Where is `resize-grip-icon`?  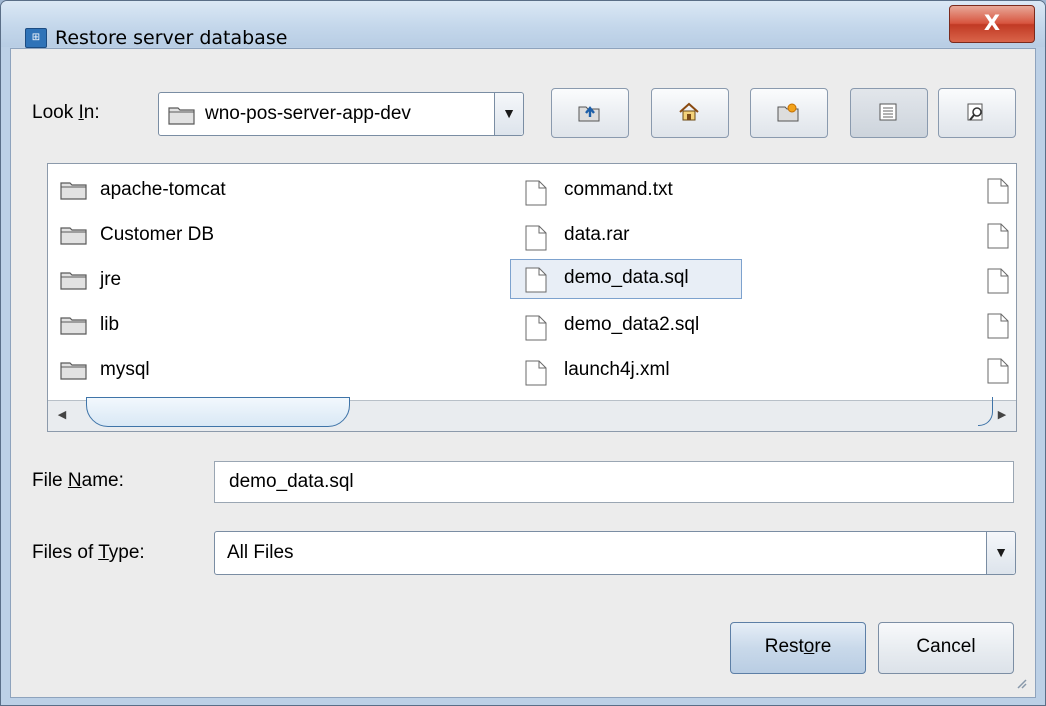 resize-grip-icon is located at coordinates (1017, 684).